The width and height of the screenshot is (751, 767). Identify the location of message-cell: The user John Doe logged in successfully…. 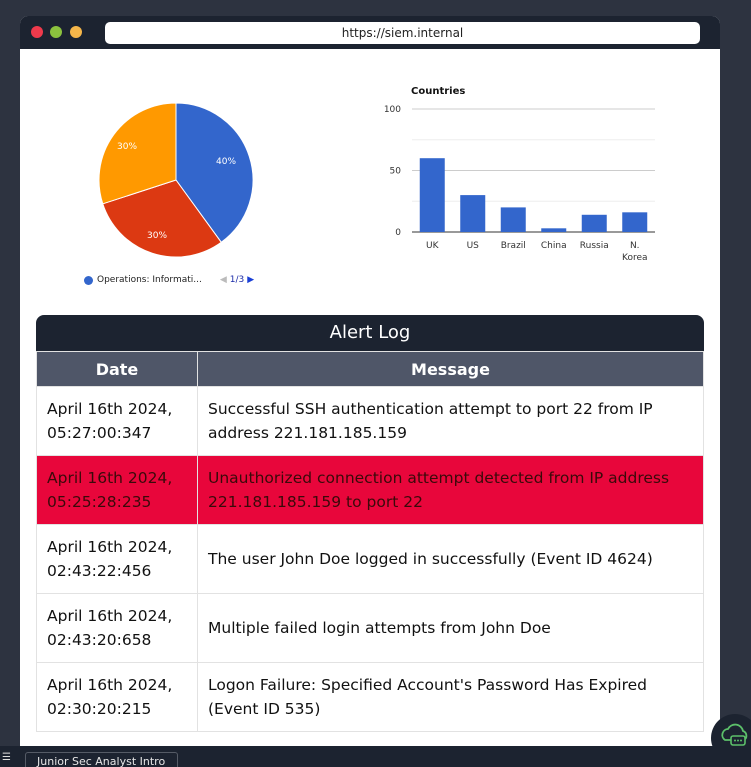
(450, 559).